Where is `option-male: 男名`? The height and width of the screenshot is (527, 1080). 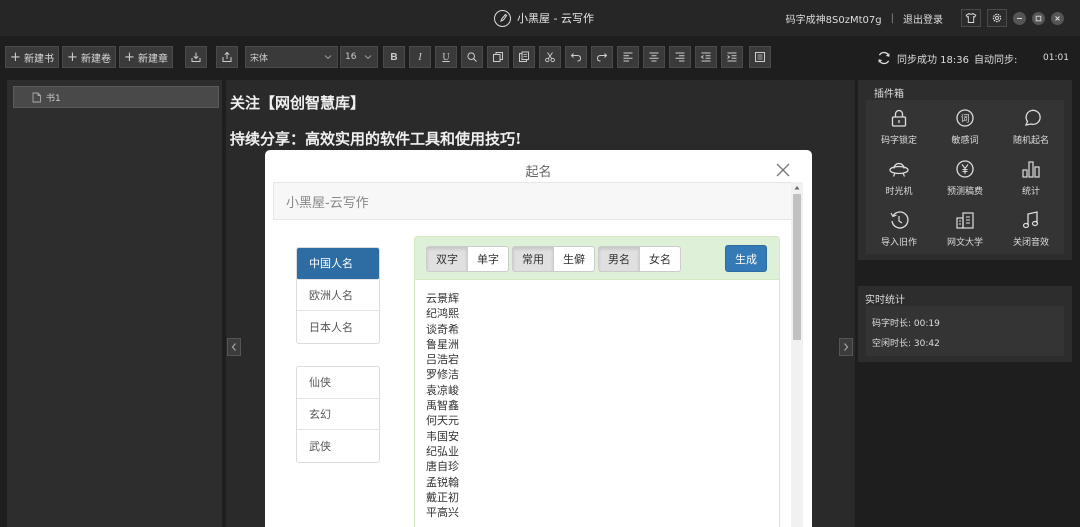 option-male: 男名 is located at coordinates (619, 259).